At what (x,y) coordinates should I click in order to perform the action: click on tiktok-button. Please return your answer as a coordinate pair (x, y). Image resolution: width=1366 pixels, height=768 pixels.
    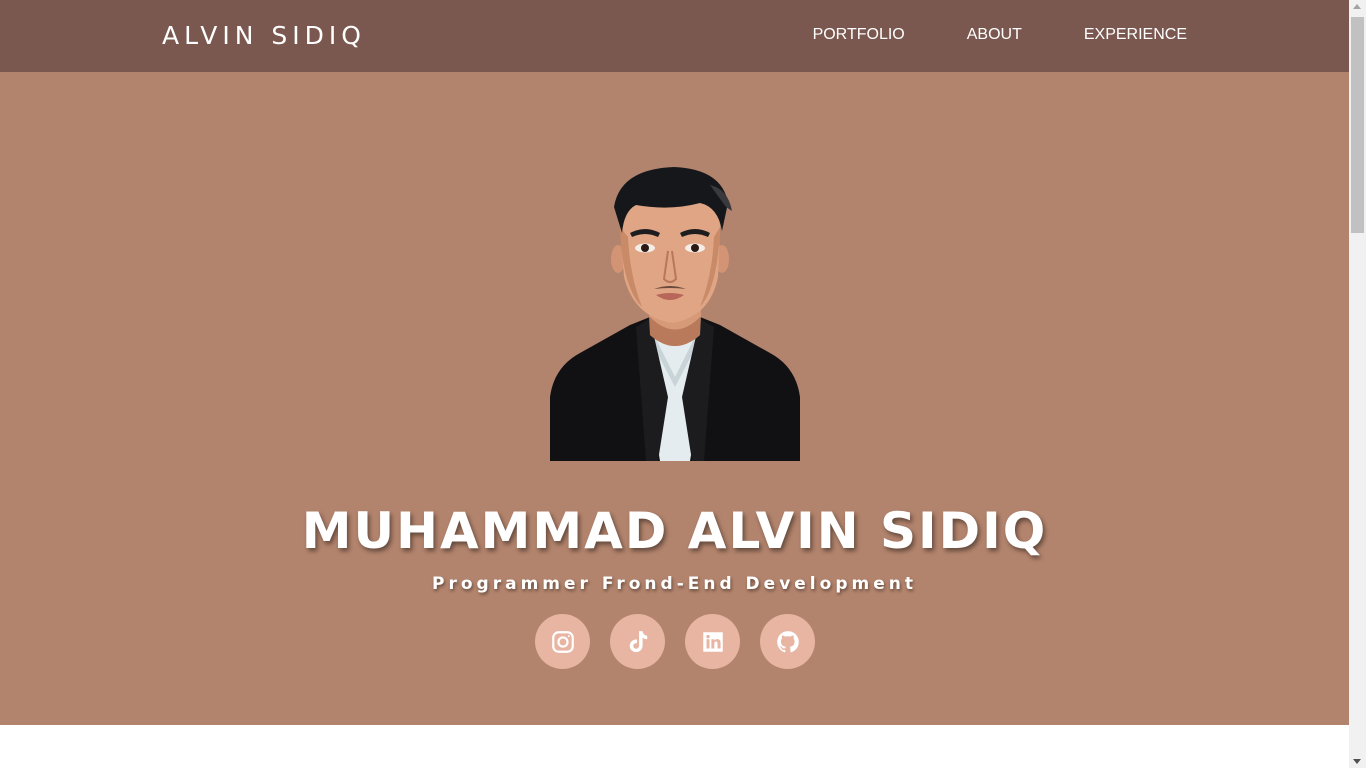
    Looking at the image, I should click on (637, 641).